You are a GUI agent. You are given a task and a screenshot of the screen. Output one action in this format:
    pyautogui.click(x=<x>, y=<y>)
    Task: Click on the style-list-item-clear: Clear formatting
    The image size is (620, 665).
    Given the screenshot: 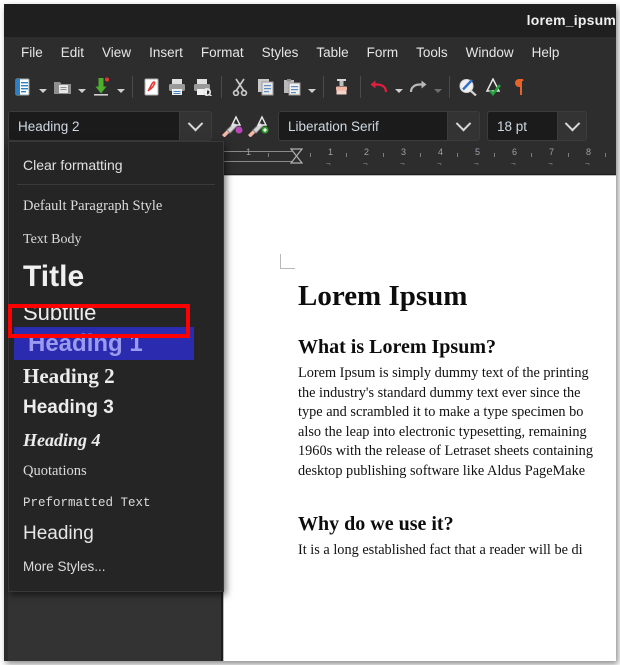 What is the action you would take?
    pyautogui.click(x=116, y=165)
    